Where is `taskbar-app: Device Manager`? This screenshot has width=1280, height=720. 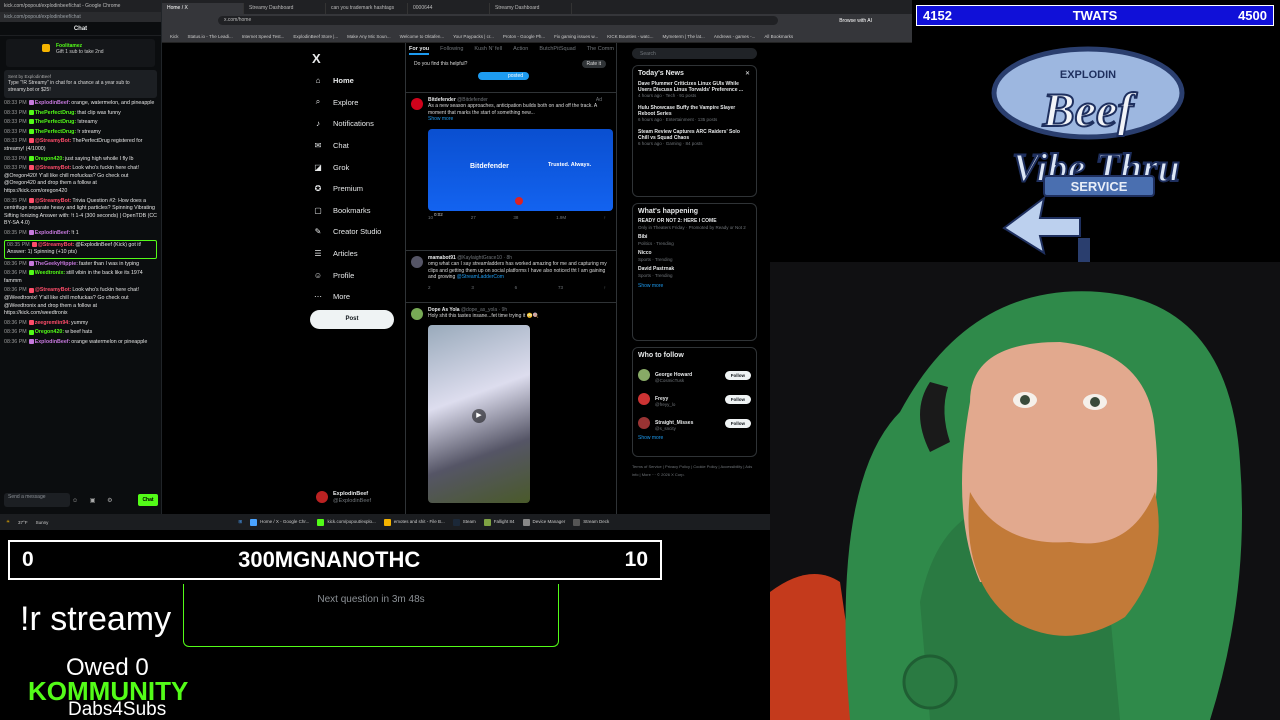 taskbar-app: Device Manager is located at coordinates (543, 522).